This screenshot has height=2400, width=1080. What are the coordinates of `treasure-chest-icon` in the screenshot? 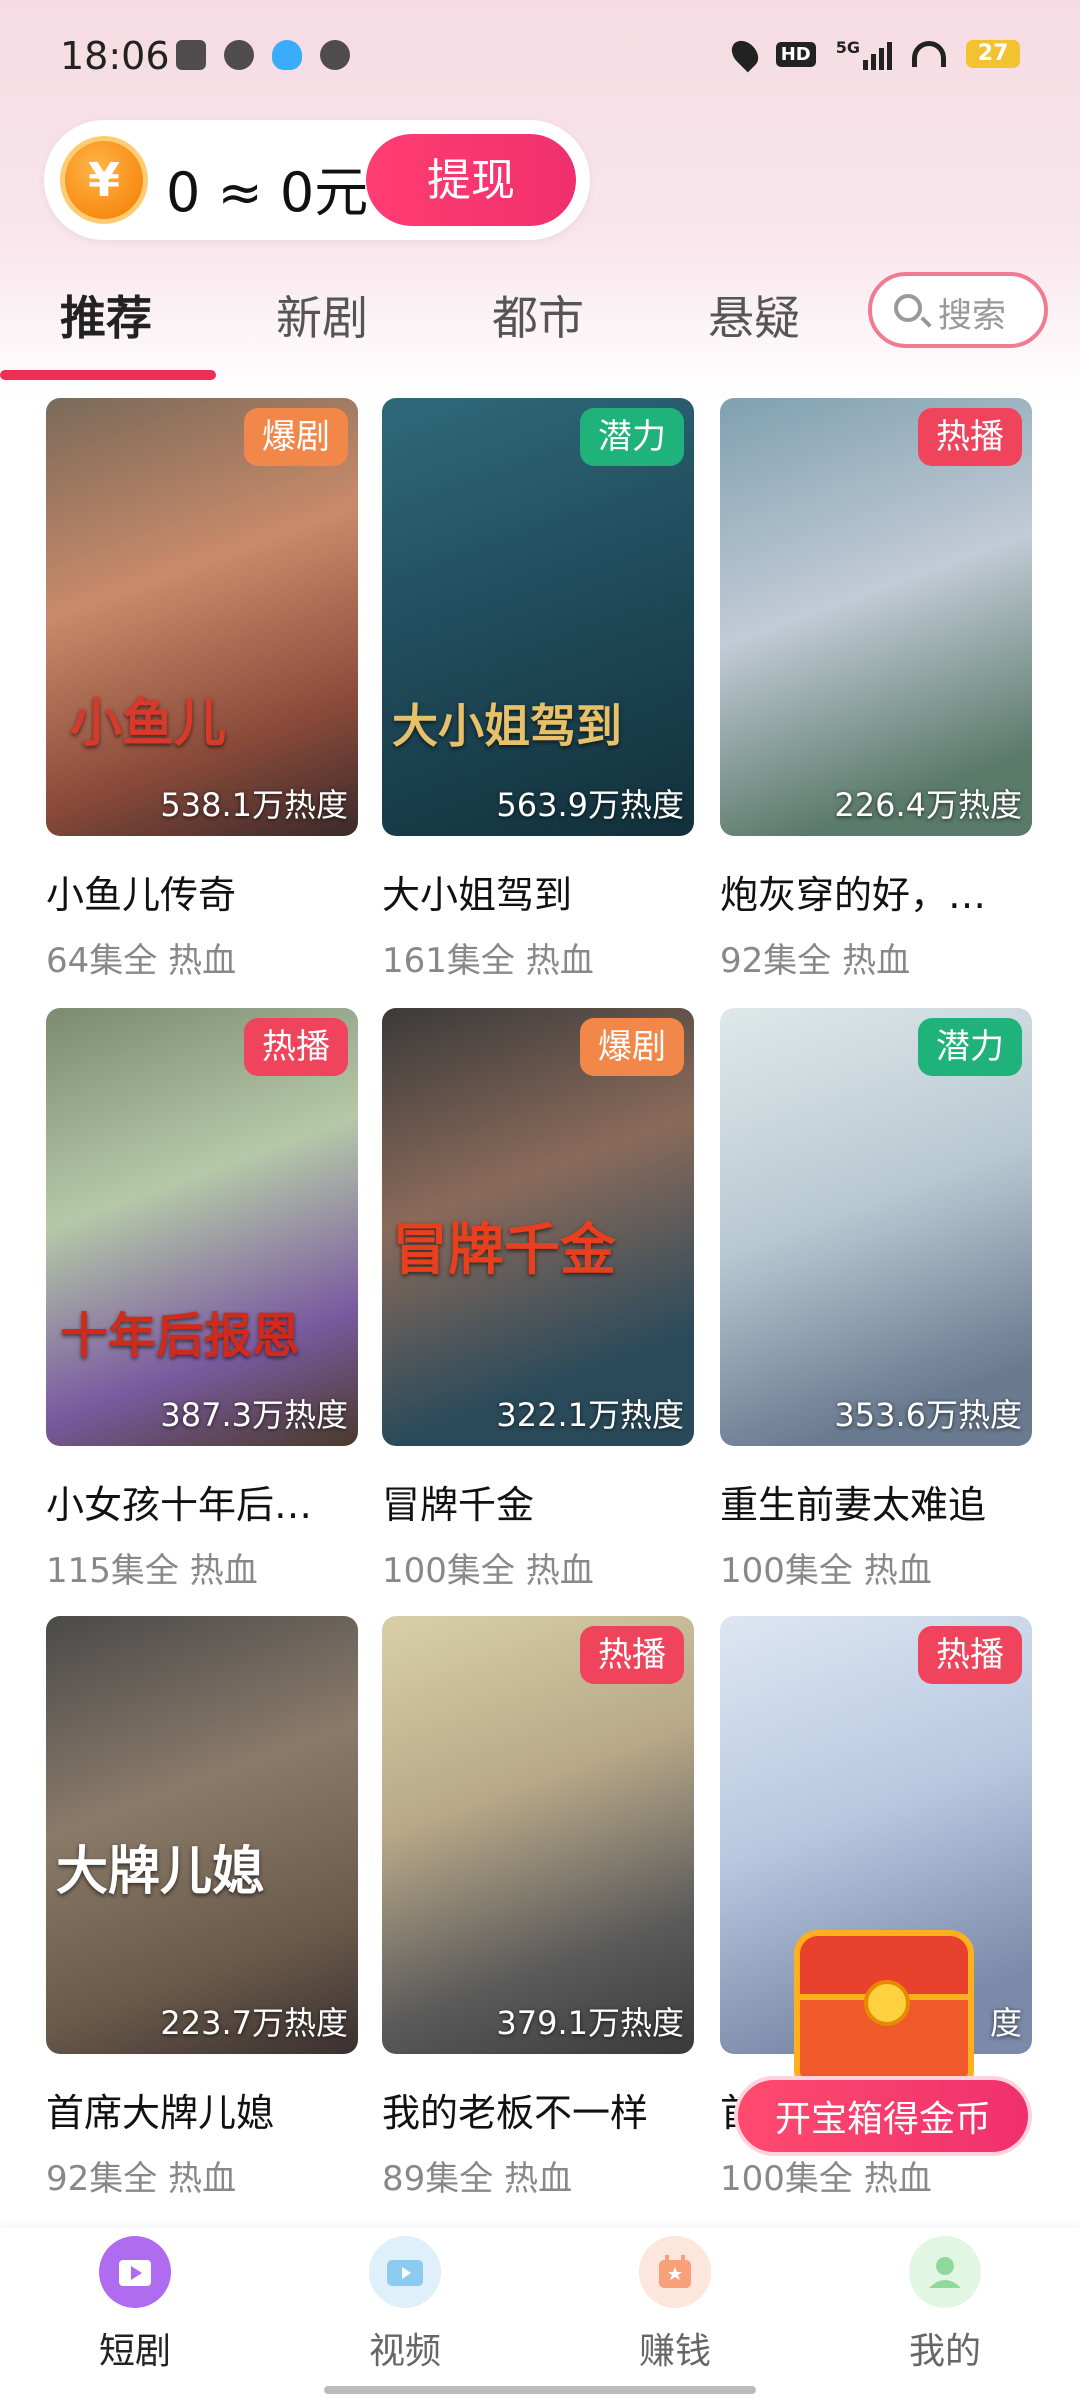 It's located at (884, 2010).